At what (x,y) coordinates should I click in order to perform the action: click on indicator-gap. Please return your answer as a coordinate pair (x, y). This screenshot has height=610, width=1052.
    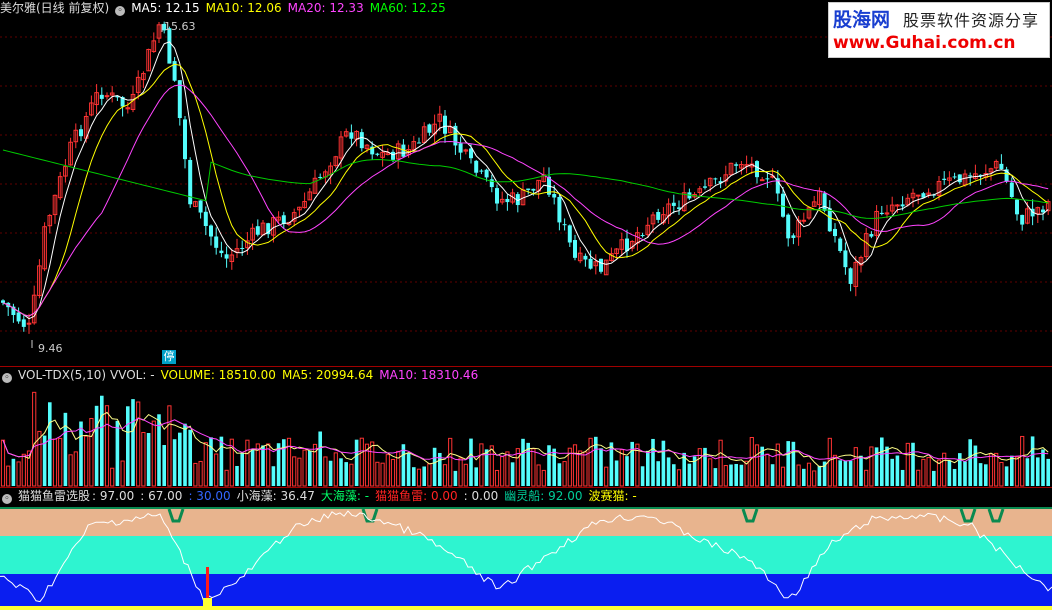
    Looking at the image, I should click on (526, 505).